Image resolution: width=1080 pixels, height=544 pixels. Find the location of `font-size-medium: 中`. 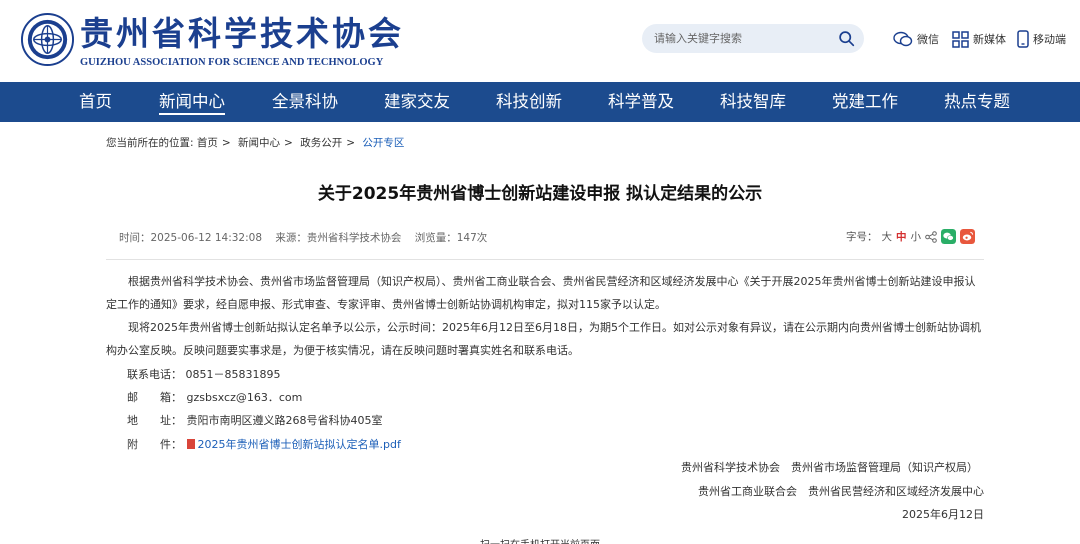

font-size-medium: 中 is located at coordinates (901, 236).